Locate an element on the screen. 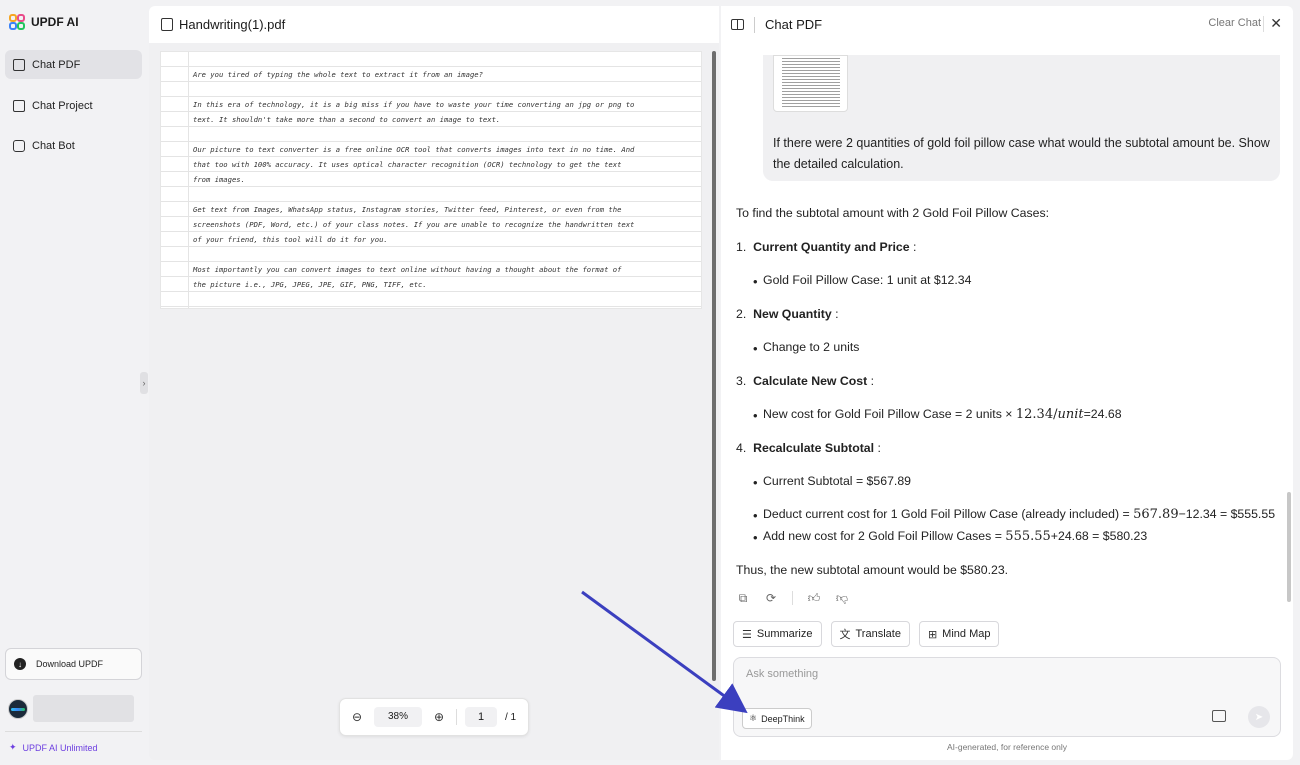 The width and height of the screenshot is (1300, 765). send-icon: ➤ is located at coordinates (1259, 717).